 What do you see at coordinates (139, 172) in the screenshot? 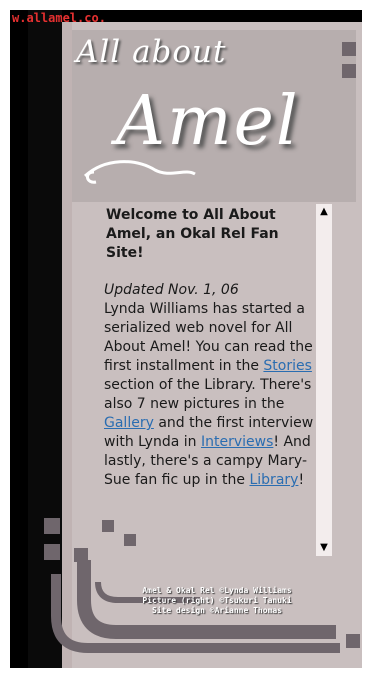
I see `swirl-icon` at bounding box center [139, 172].